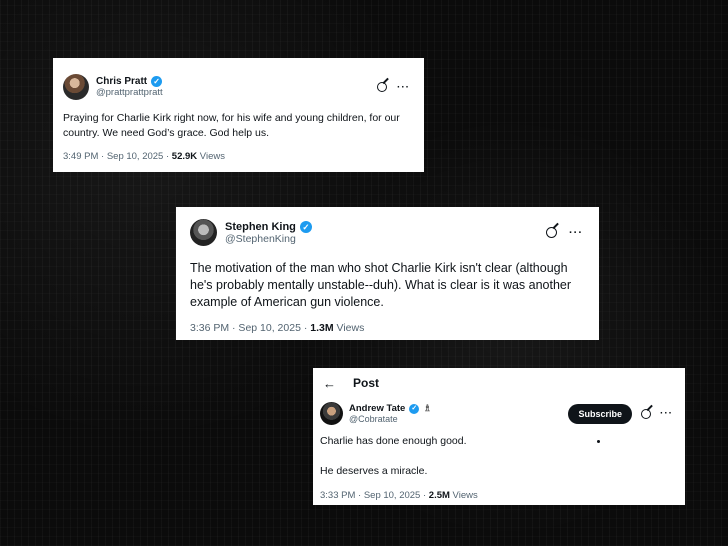 The image size is (728, 546). What do you see at coordinates (598, 441) in the screenshot?
I see `stray-dot` at bounding box center [598, 441].